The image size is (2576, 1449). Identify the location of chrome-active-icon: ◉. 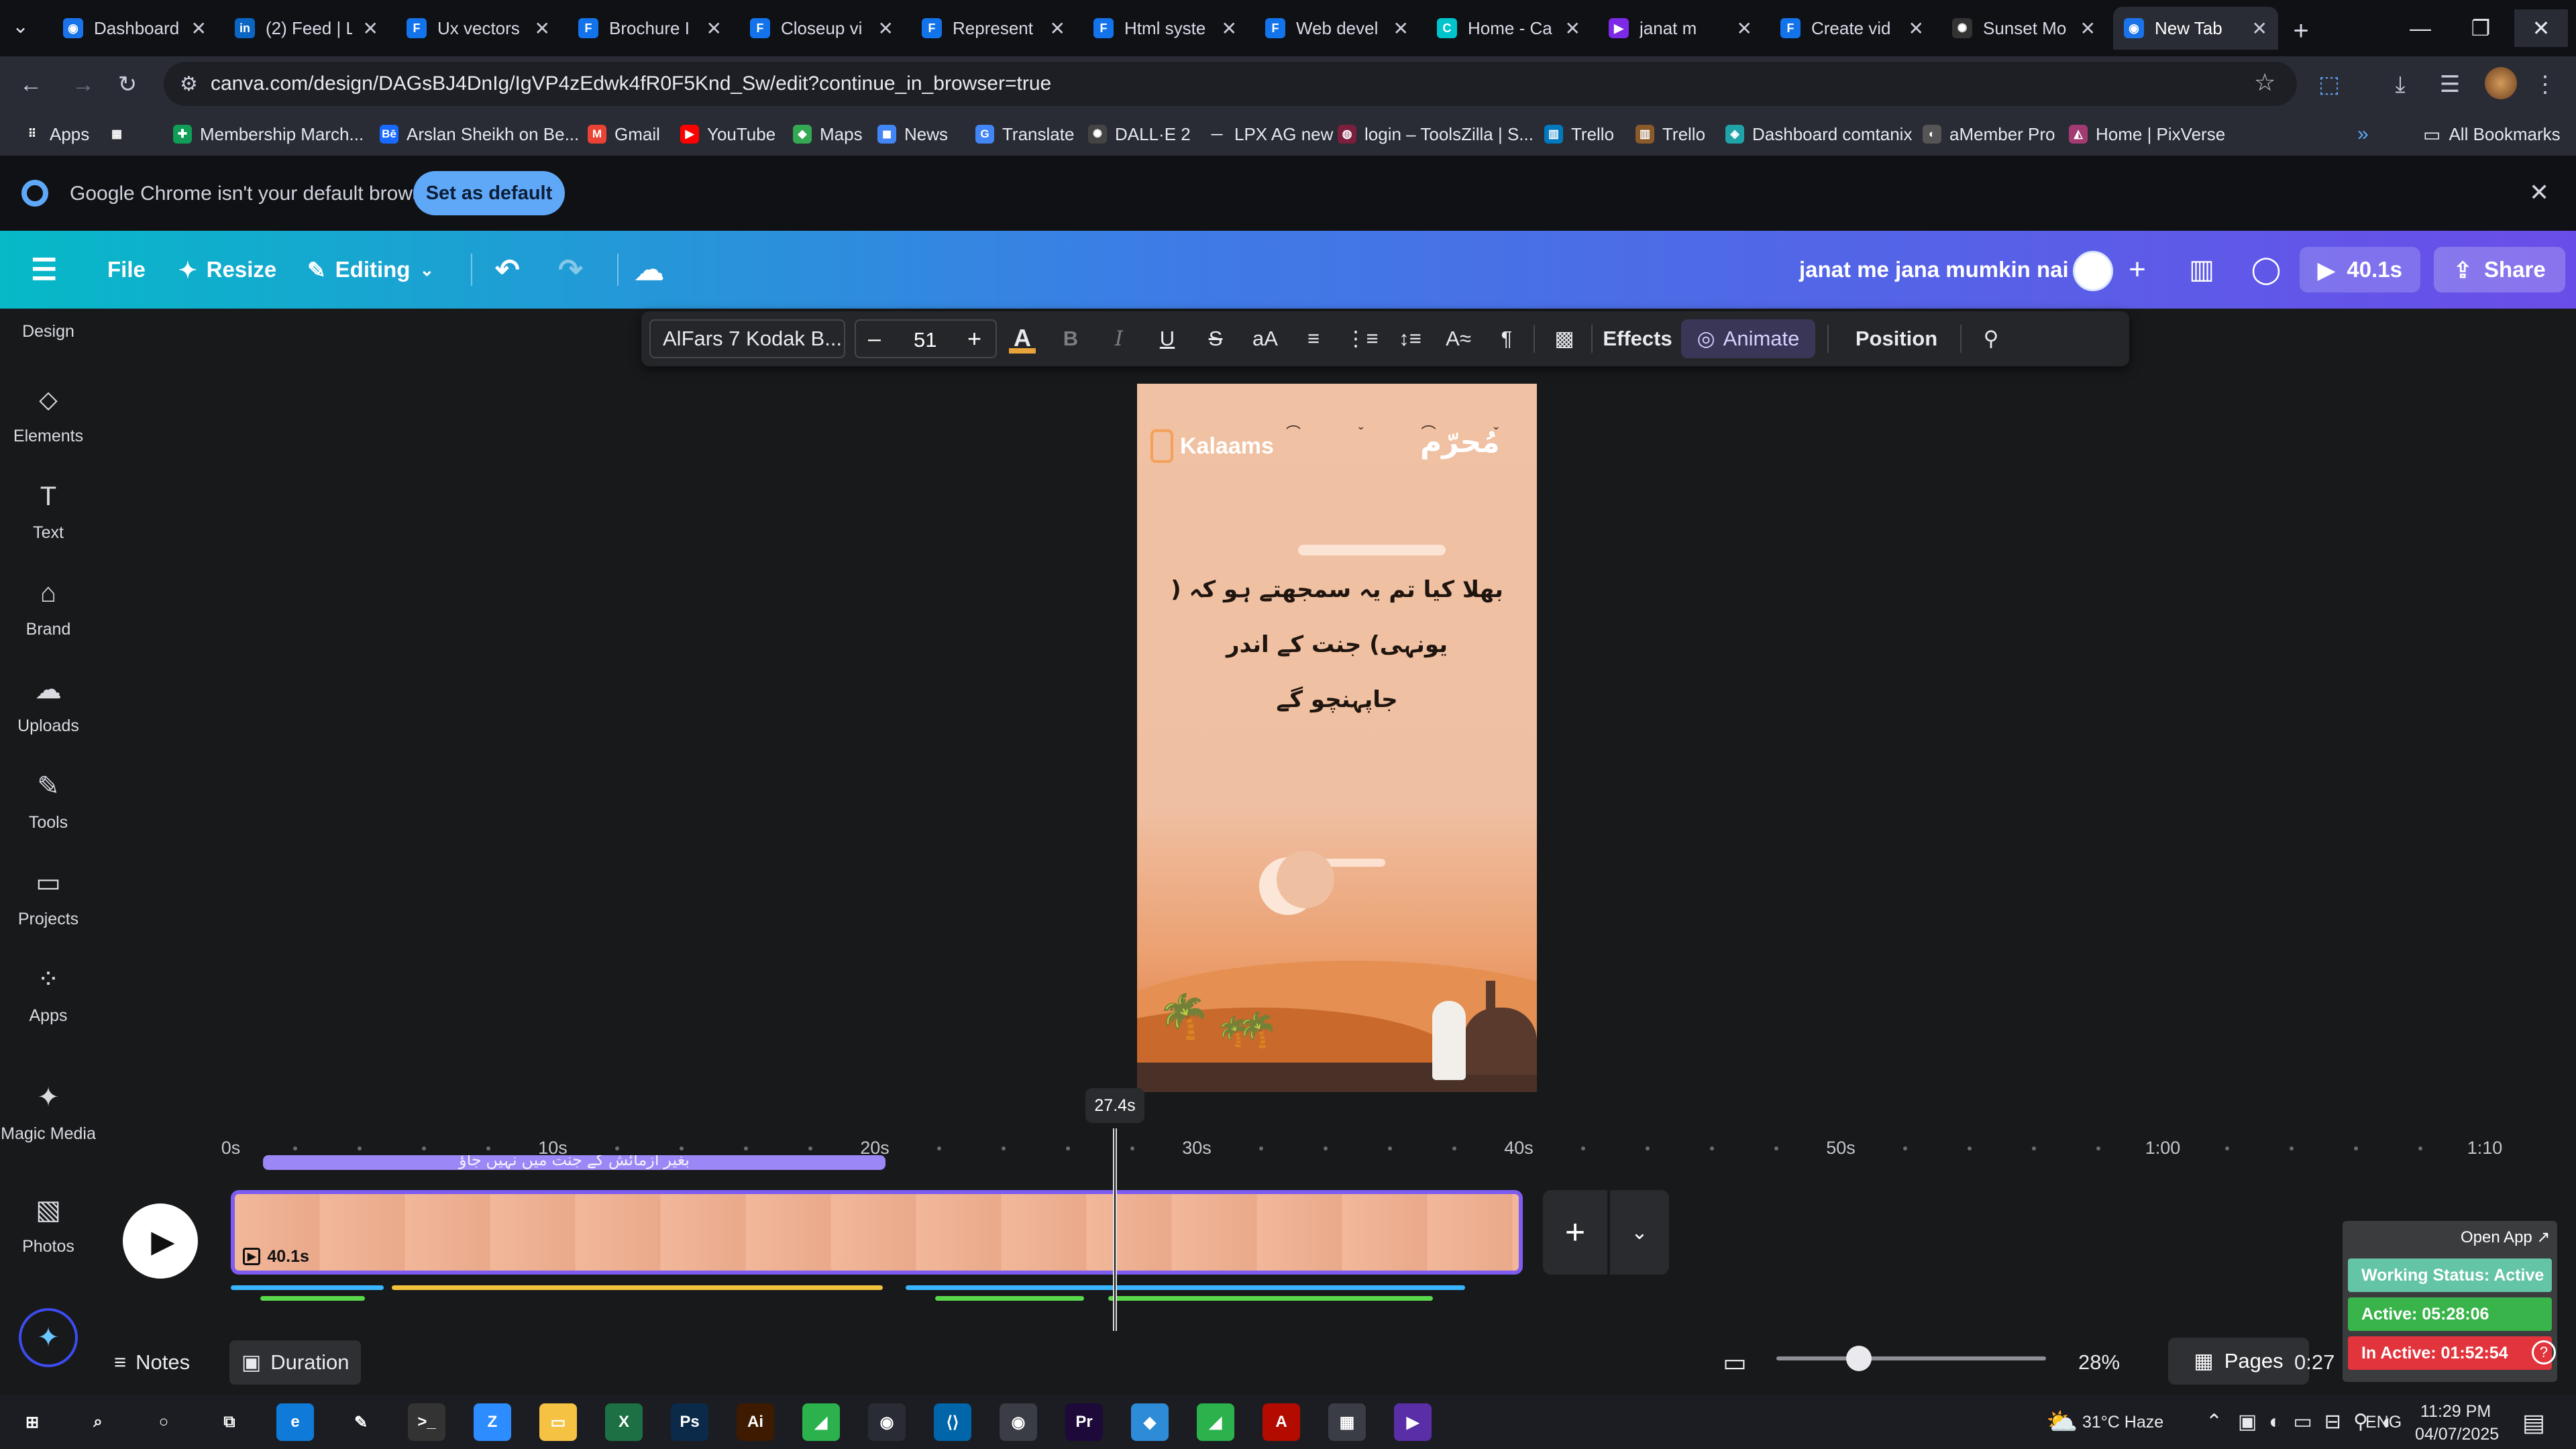
(1018, 1422).